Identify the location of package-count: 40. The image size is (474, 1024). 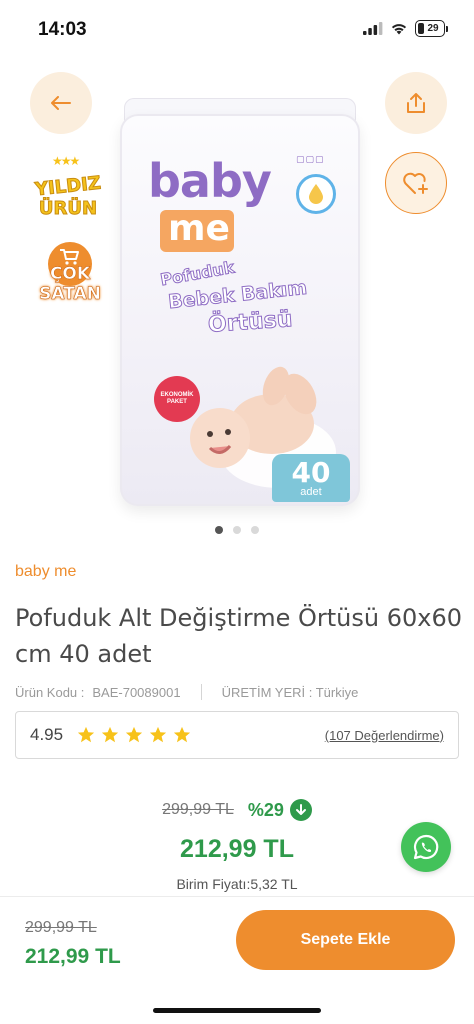
(311, 472).